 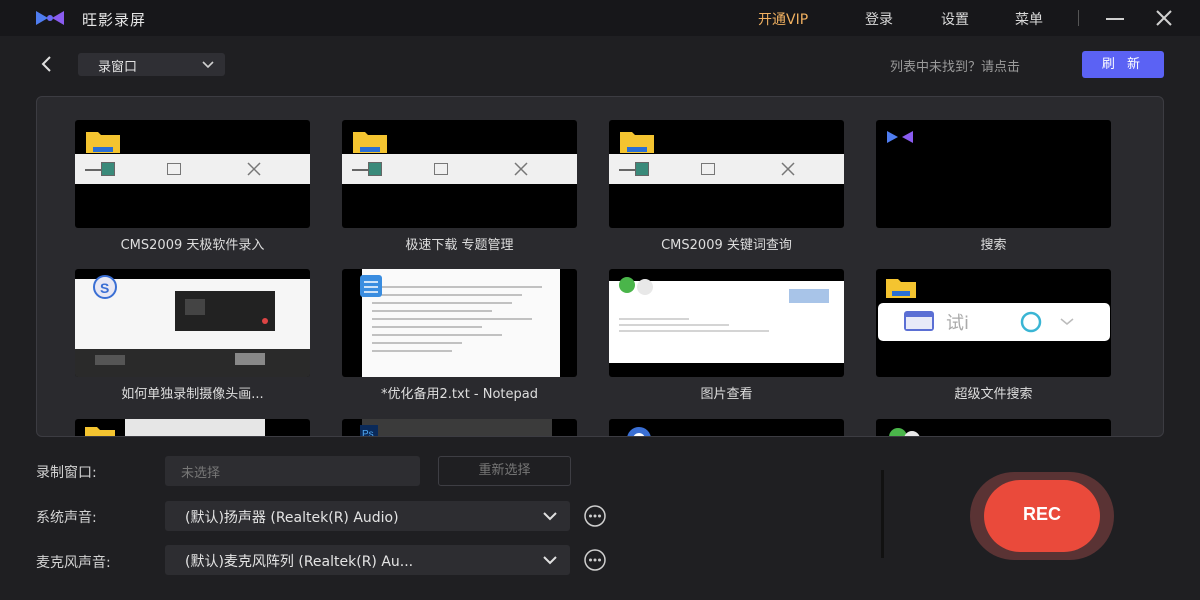 What do you see at coordinates (726, 245) in the screenshot?
I see `window-title: CMS2009 关键词查询` at bounding box center [726, 245].